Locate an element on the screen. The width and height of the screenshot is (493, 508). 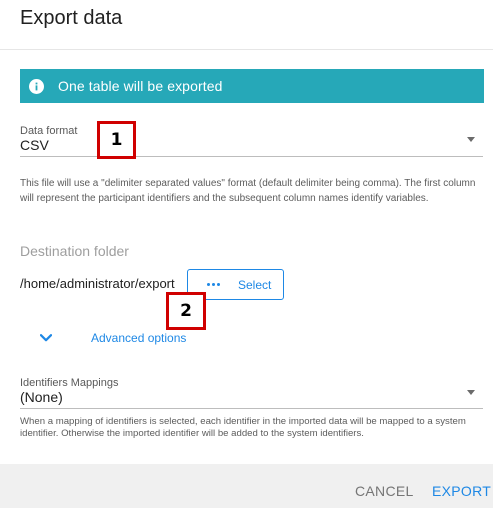
info-banner: One table will be exported is located at coordinates (252, 86).